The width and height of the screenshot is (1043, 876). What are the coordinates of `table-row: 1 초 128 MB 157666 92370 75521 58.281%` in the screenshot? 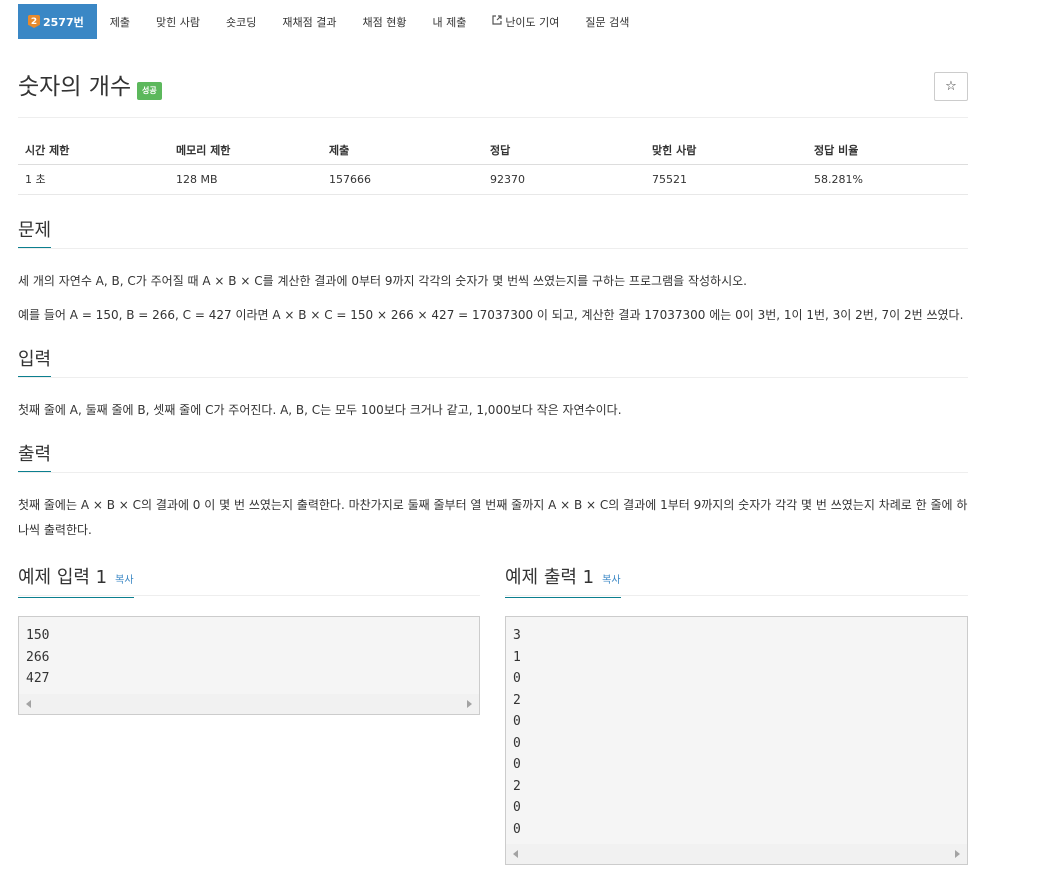 It's located at (493, 179).